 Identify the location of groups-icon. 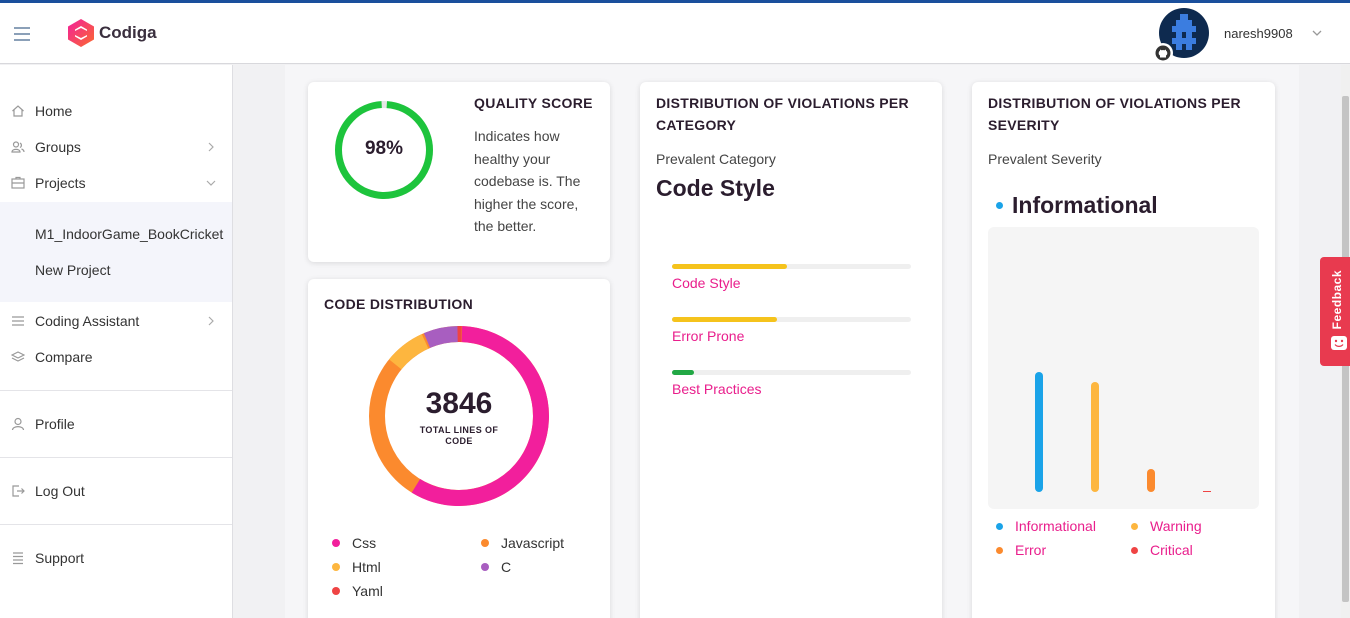
(18, 147).